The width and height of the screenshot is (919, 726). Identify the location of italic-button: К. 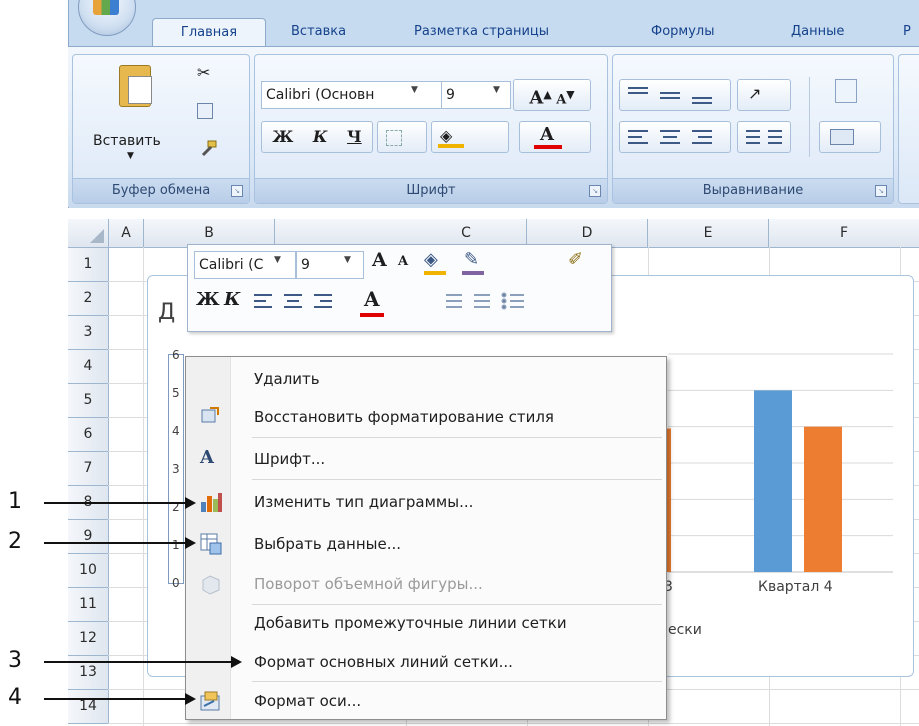
(320, 136).